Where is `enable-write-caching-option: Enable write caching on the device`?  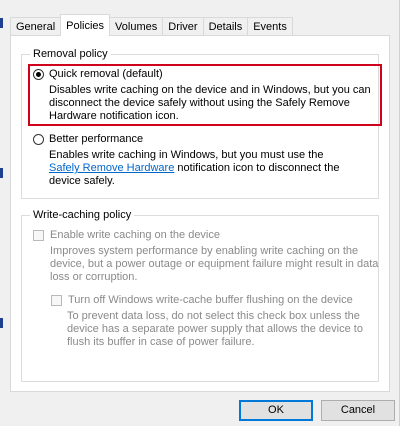
enable-write-caching-option: Enable write caching on the device is located at coordinates (126, 235).